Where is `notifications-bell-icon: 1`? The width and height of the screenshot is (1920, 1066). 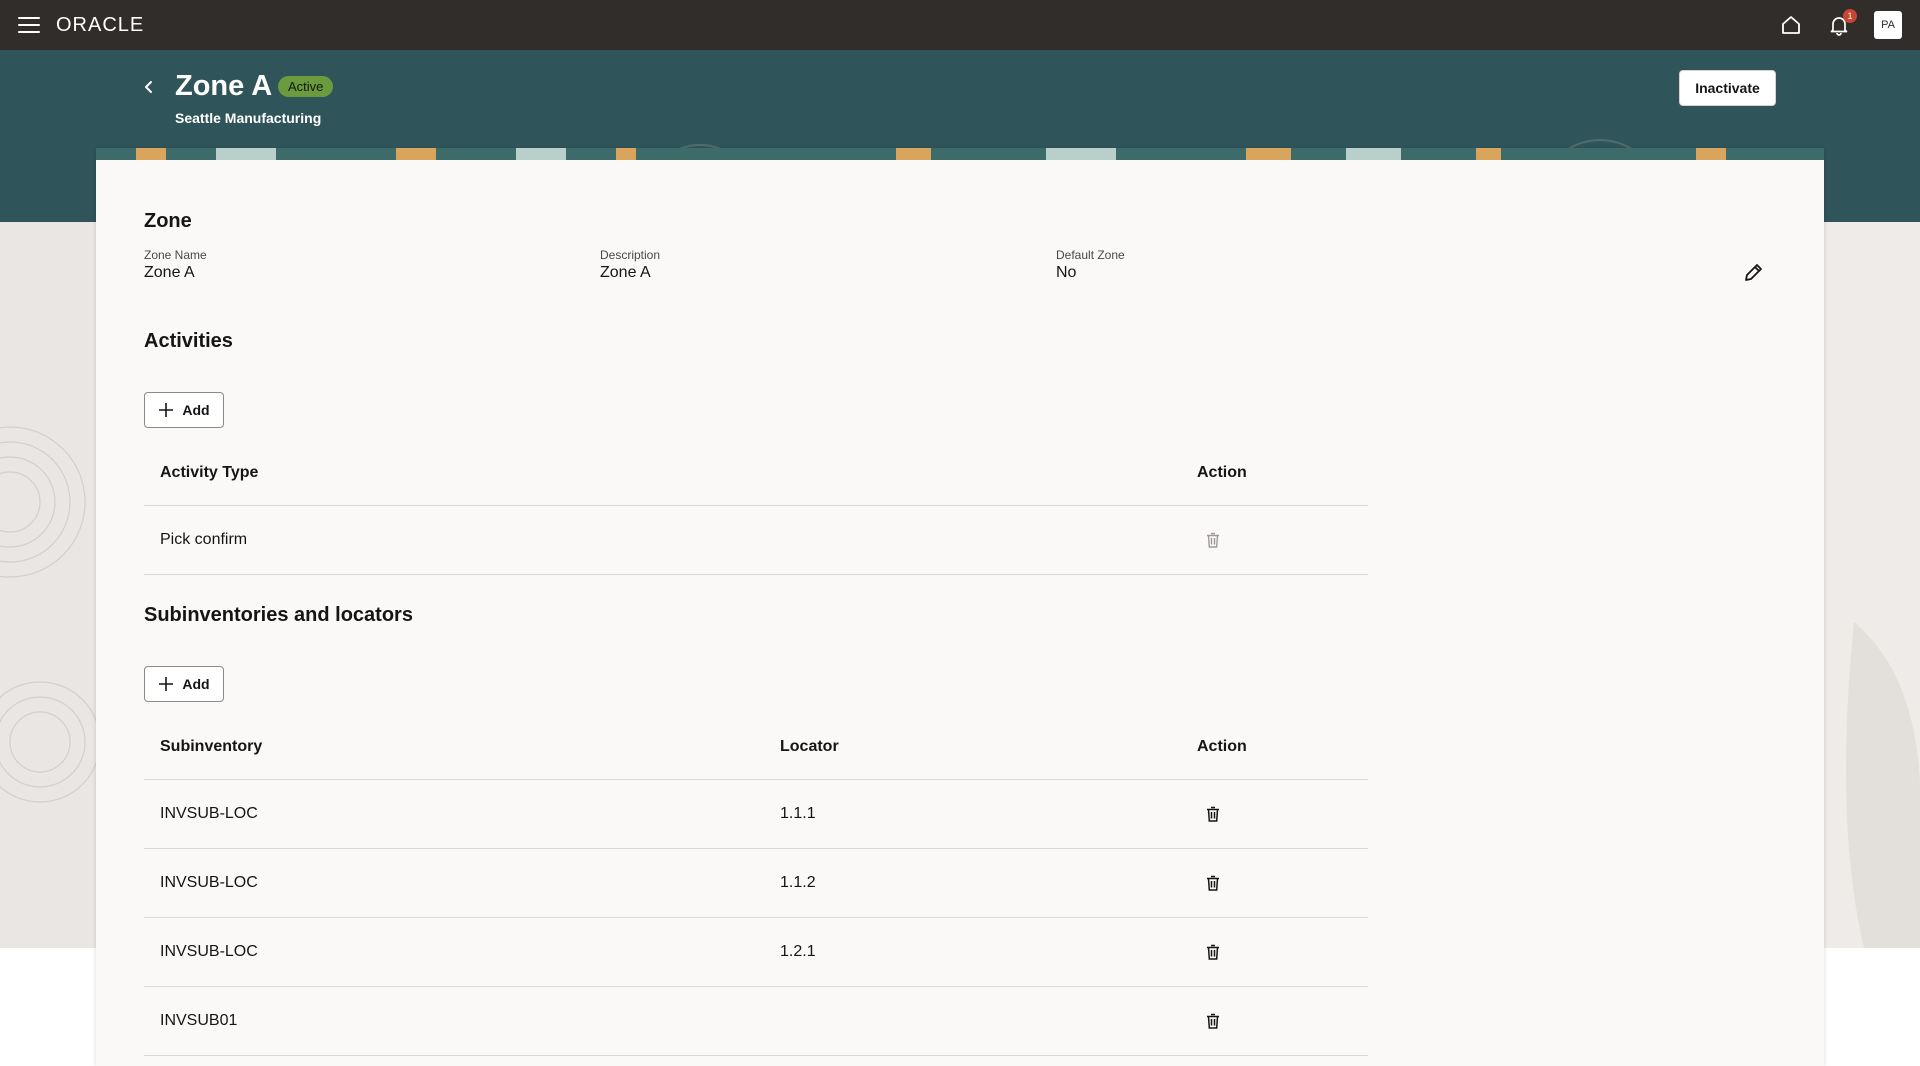 notifications-bell-icon: 1 is located at coordinates (1841, 23).